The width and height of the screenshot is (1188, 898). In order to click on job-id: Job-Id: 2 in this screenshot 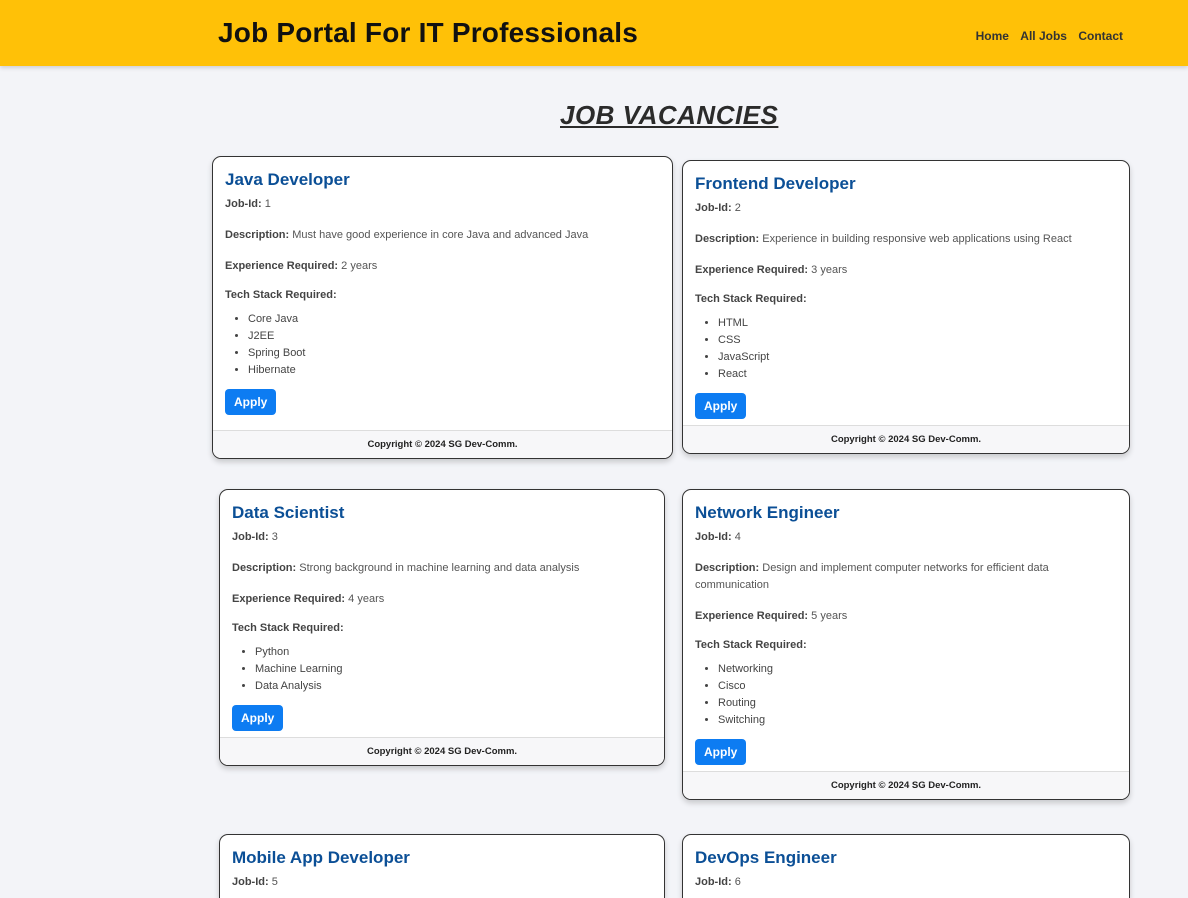, I will do `click(718, 208)`.